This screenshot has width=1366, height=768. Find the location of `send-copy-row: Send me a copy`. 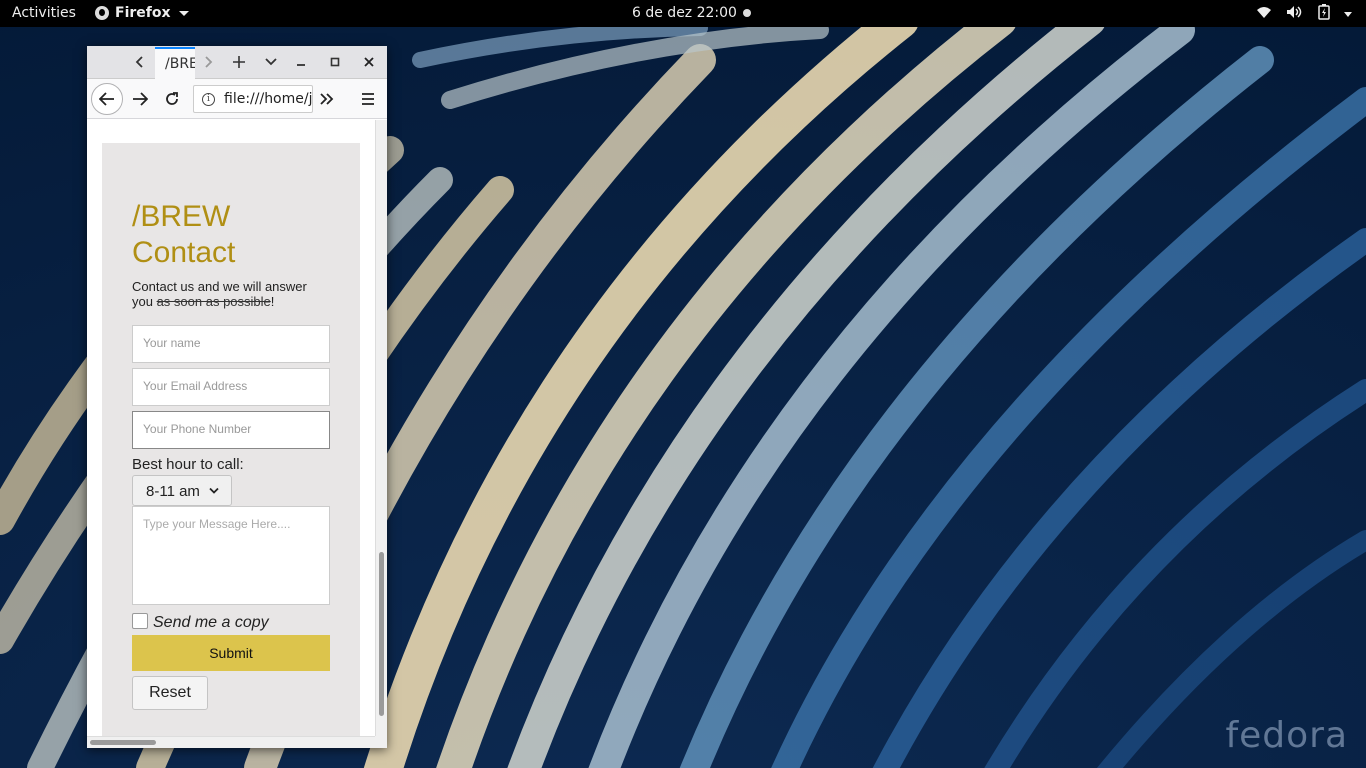

send-copy-row: Send me a copy is located at coordinates (200, 622).